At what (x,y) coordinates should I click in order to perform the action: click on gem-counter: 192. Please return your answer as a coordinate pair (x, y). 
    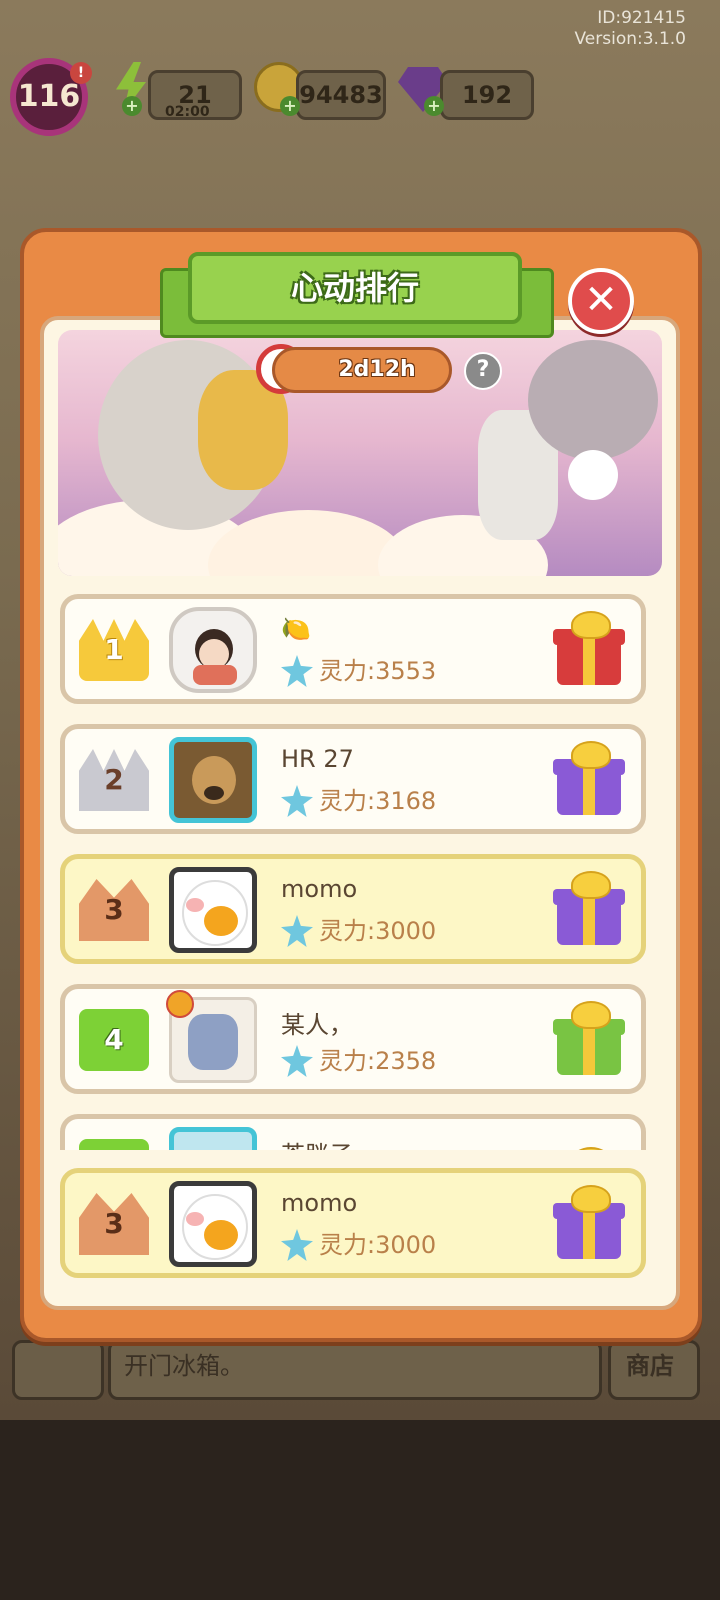
    Looking at the image, I should click on (487, 95).